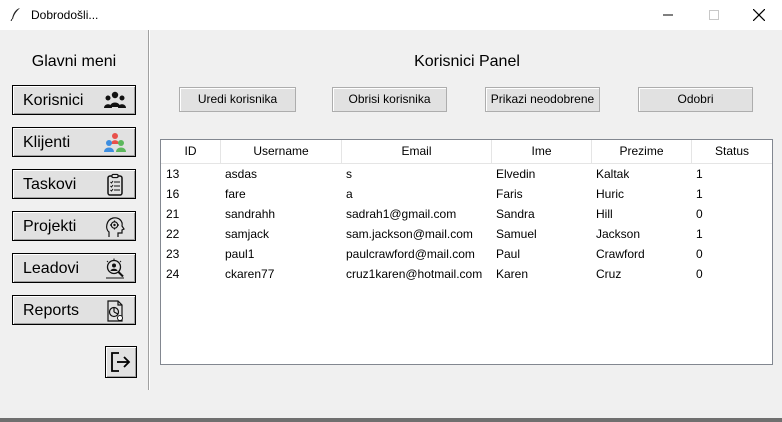 The height and width of the screenshot is (422, 782). I want to click on cell-email: a, so click(349, 194).